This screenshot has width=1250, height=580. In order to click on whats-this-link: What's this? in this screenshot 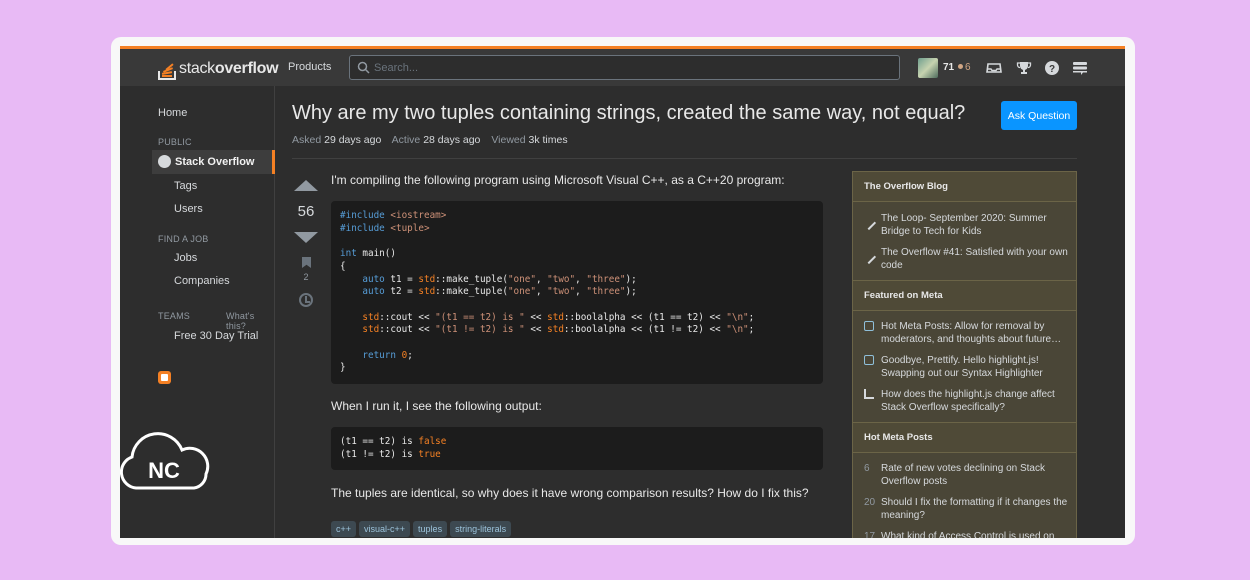, I will do `click(250, 321)`.